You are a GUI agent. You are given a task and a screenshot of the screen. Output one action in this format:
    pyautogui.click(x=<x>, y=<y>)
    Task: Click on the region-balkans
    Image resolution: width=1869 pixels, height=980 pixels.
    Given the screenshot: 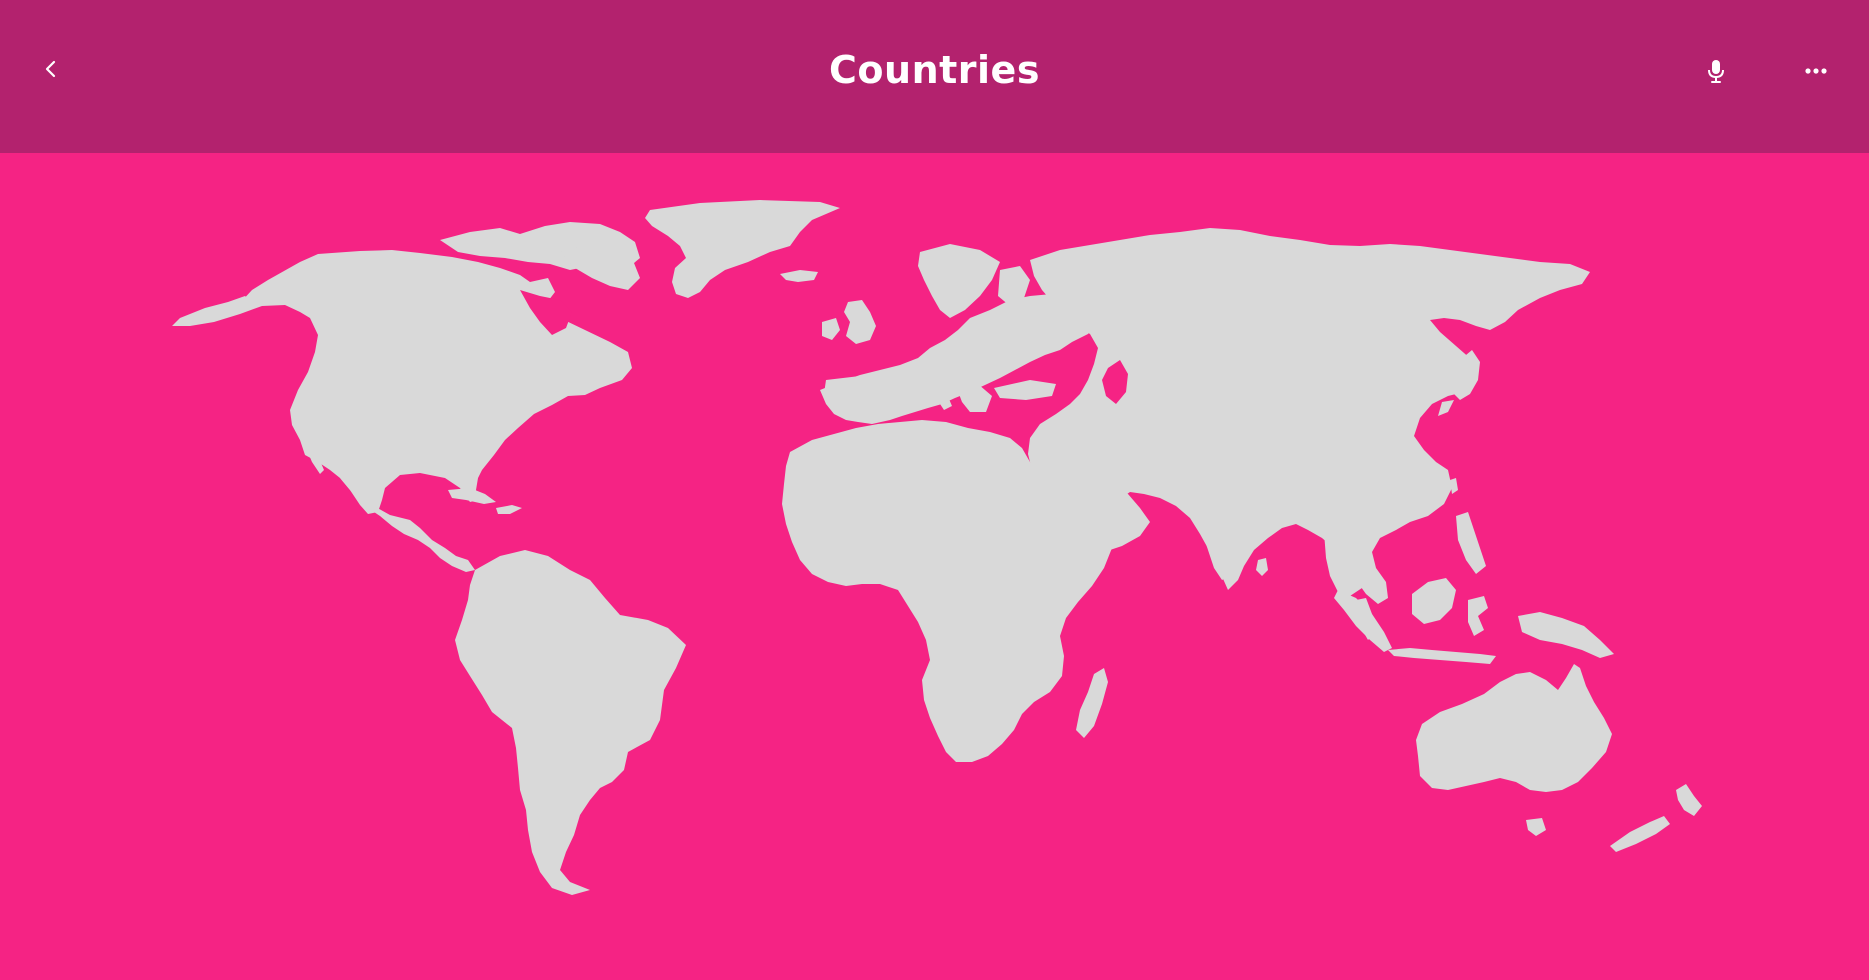 What is the action you would take?
    pyautogui.click(x=974, y=398)
    